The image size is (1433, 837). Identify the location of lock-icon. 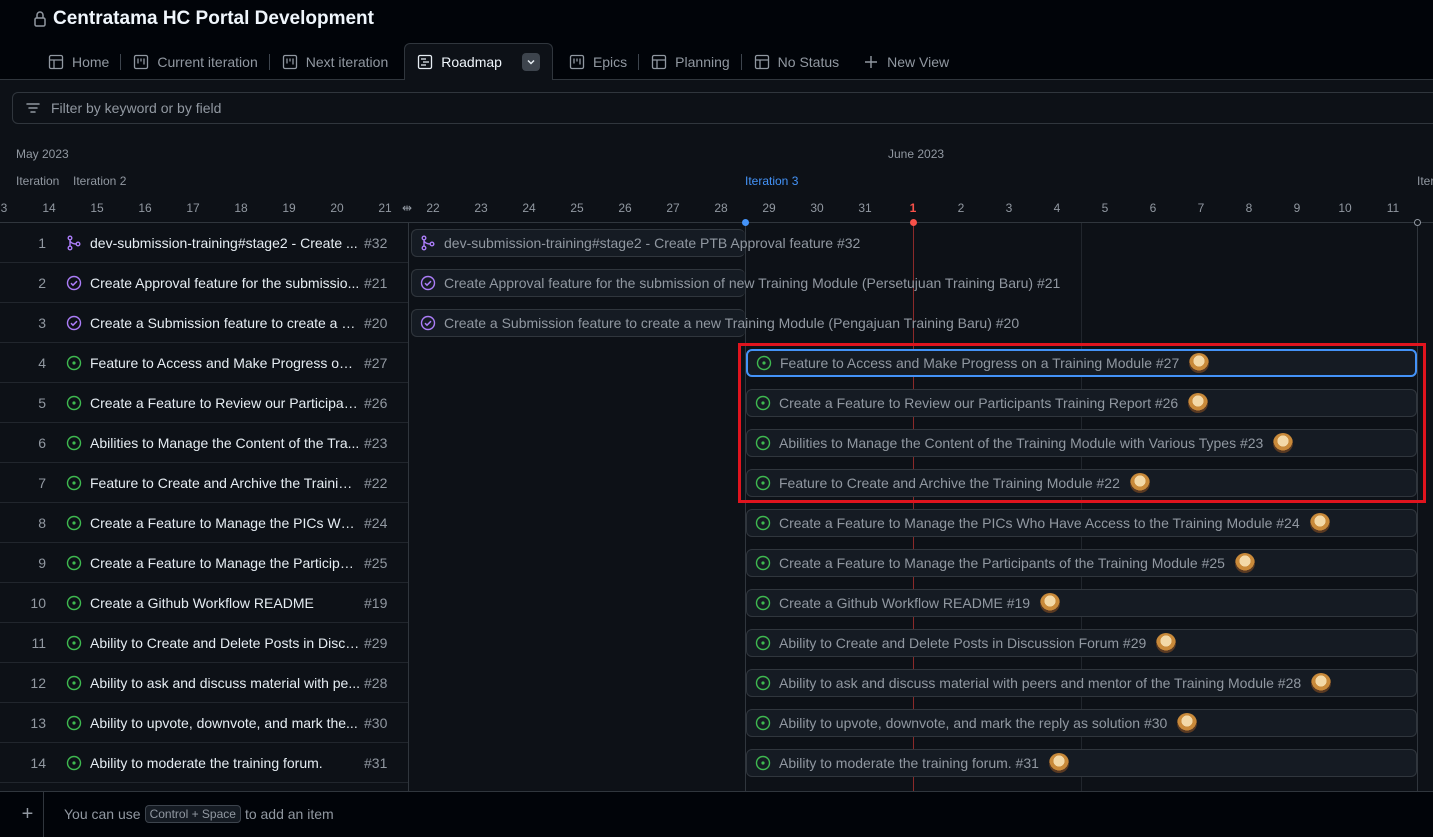
(40, 19).